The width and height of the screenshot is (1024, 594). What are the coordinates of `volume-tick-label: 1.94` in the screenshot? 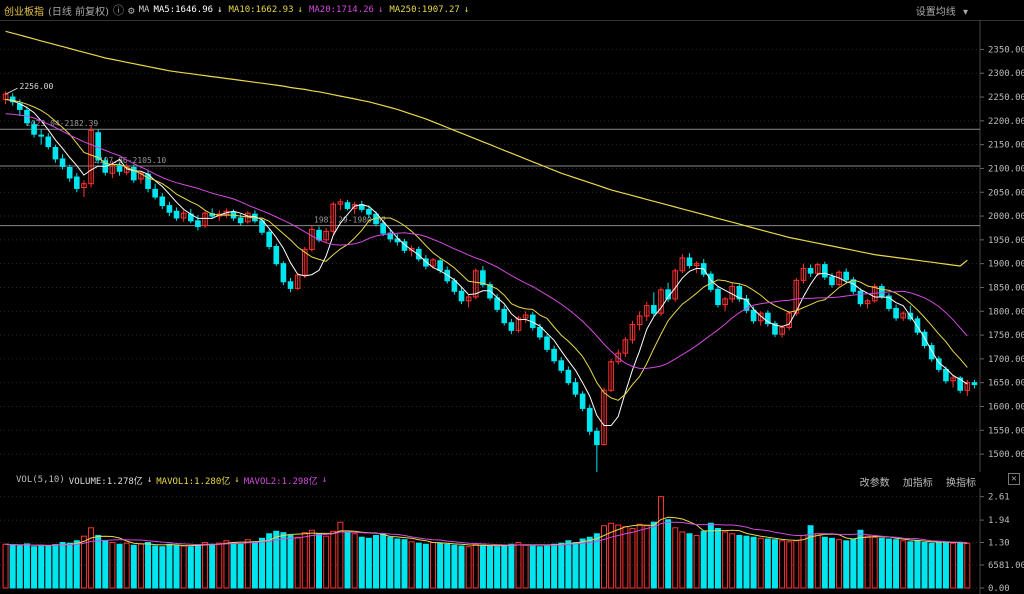 It's located at (999, 521).